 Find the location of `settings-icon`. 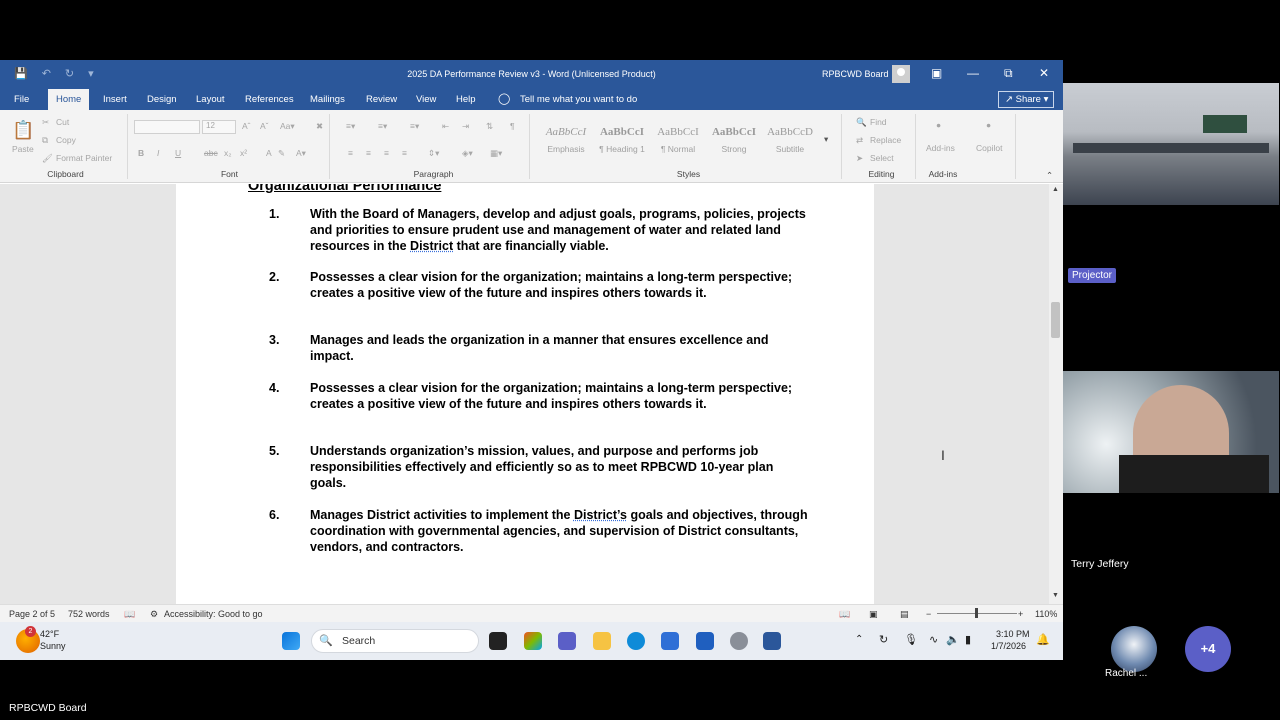

settings-icon is located at coordinates (739, 641).